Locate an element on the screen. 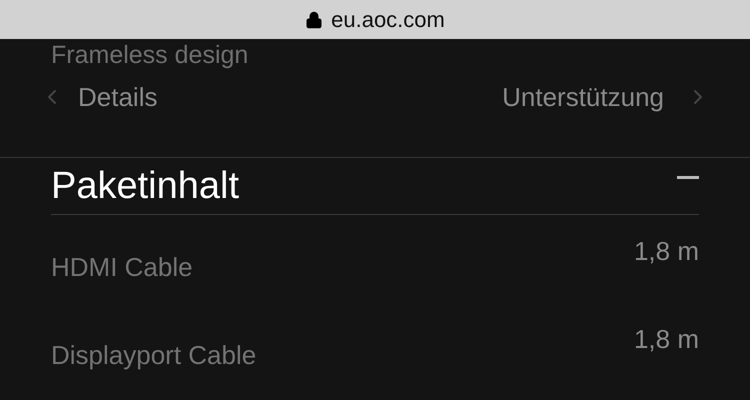  next-link: Unterstützung is located at coordinates (606, 97).